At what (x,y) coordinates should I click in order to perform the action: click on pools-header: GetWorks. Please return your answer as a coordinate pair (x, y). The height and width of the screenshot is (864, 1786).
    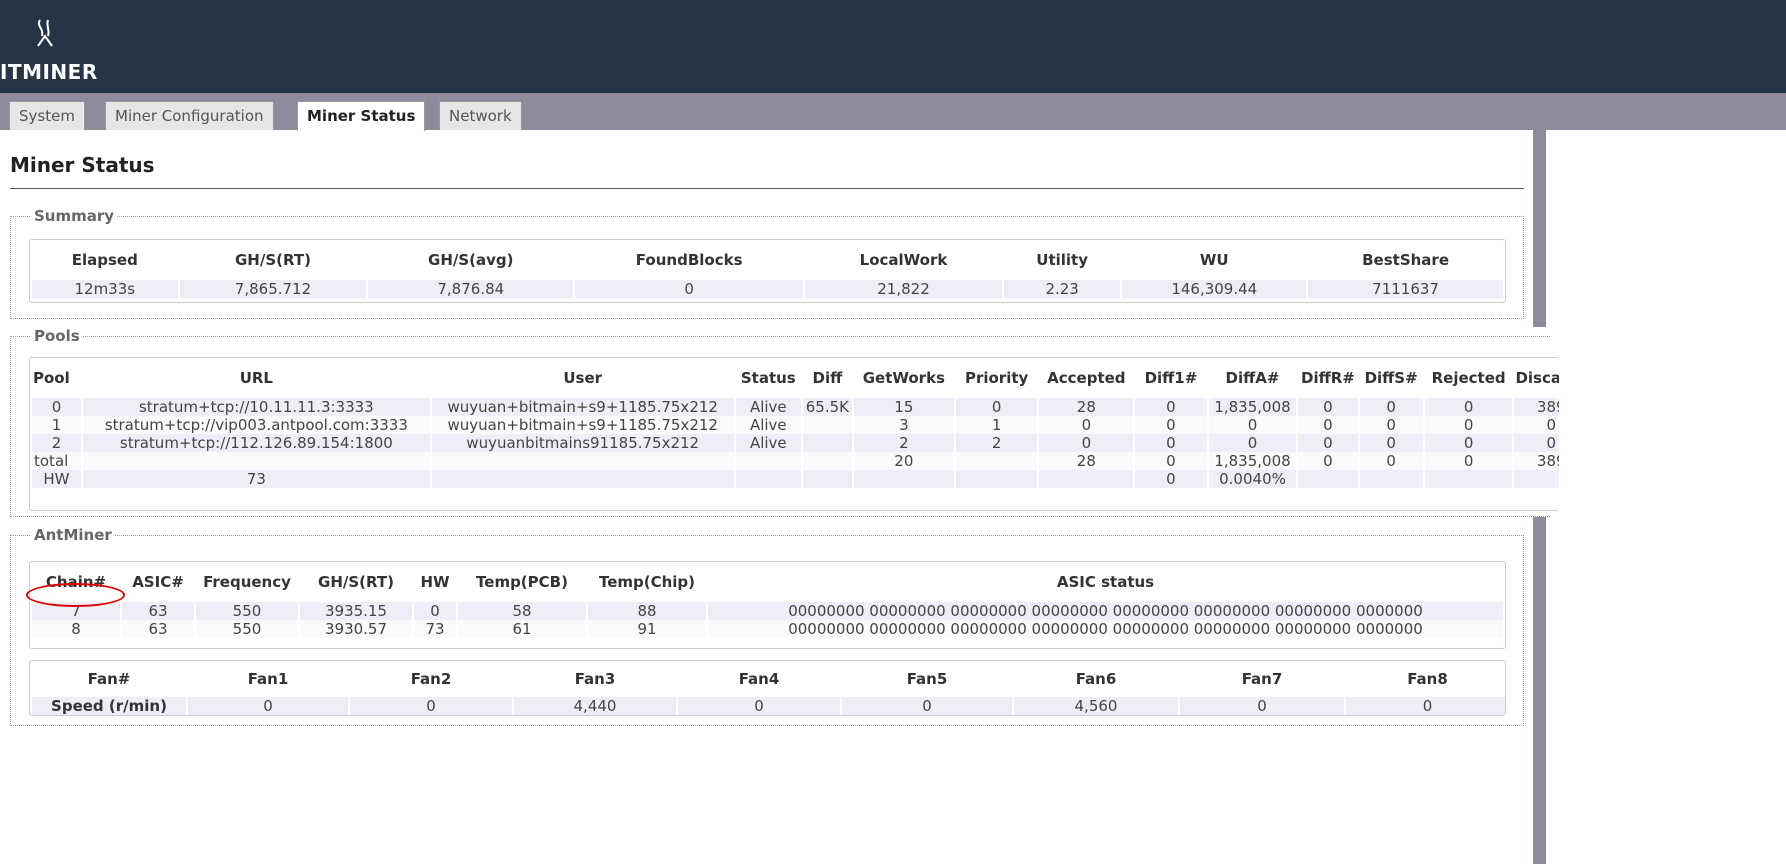
    Looking at the image, I should click on (903, 378).